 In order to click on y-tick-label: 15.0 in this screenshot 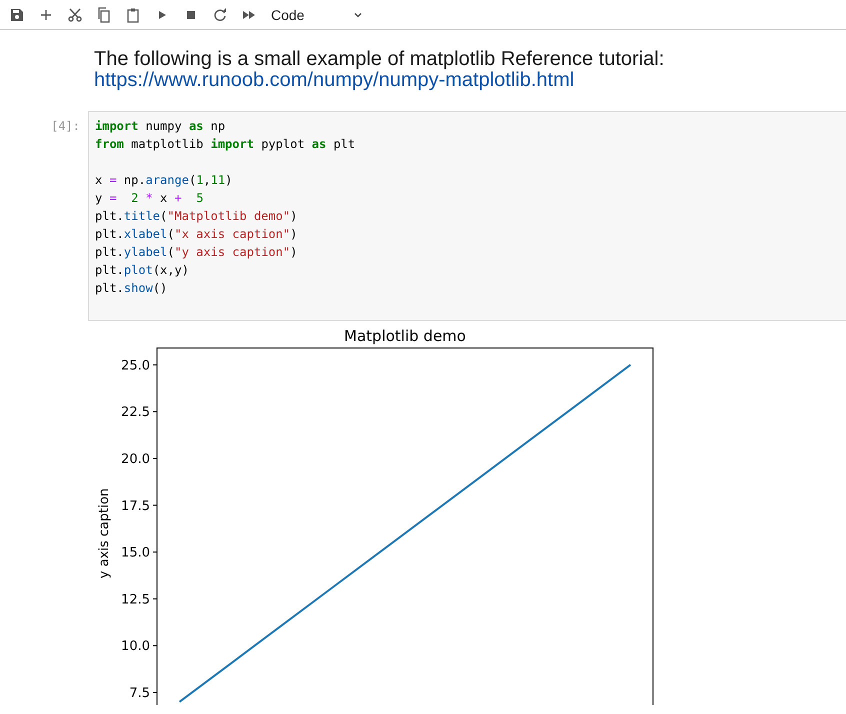, I will do `click(135, 553)`.